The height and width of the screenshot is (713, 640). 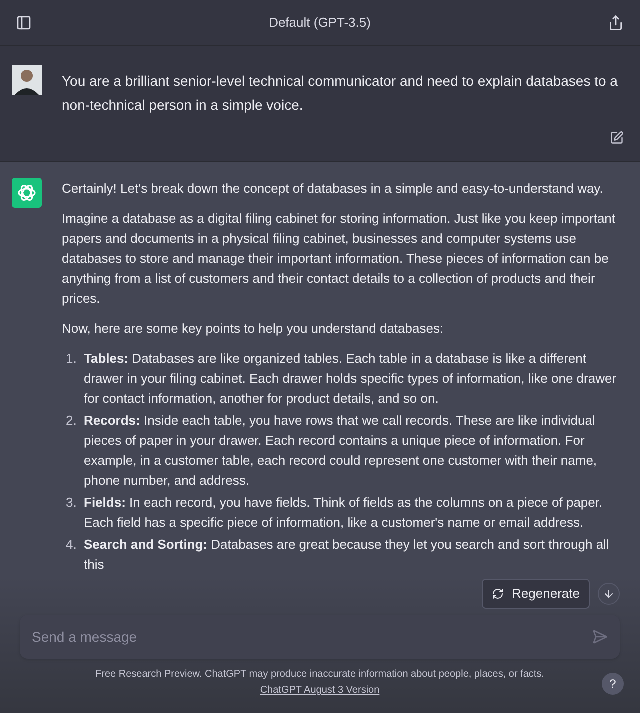 I want to click on response-paragraph: Certainly! Let's break down the concept of databases in a simple and easy-to-understand way., so click(x=333, y=189).